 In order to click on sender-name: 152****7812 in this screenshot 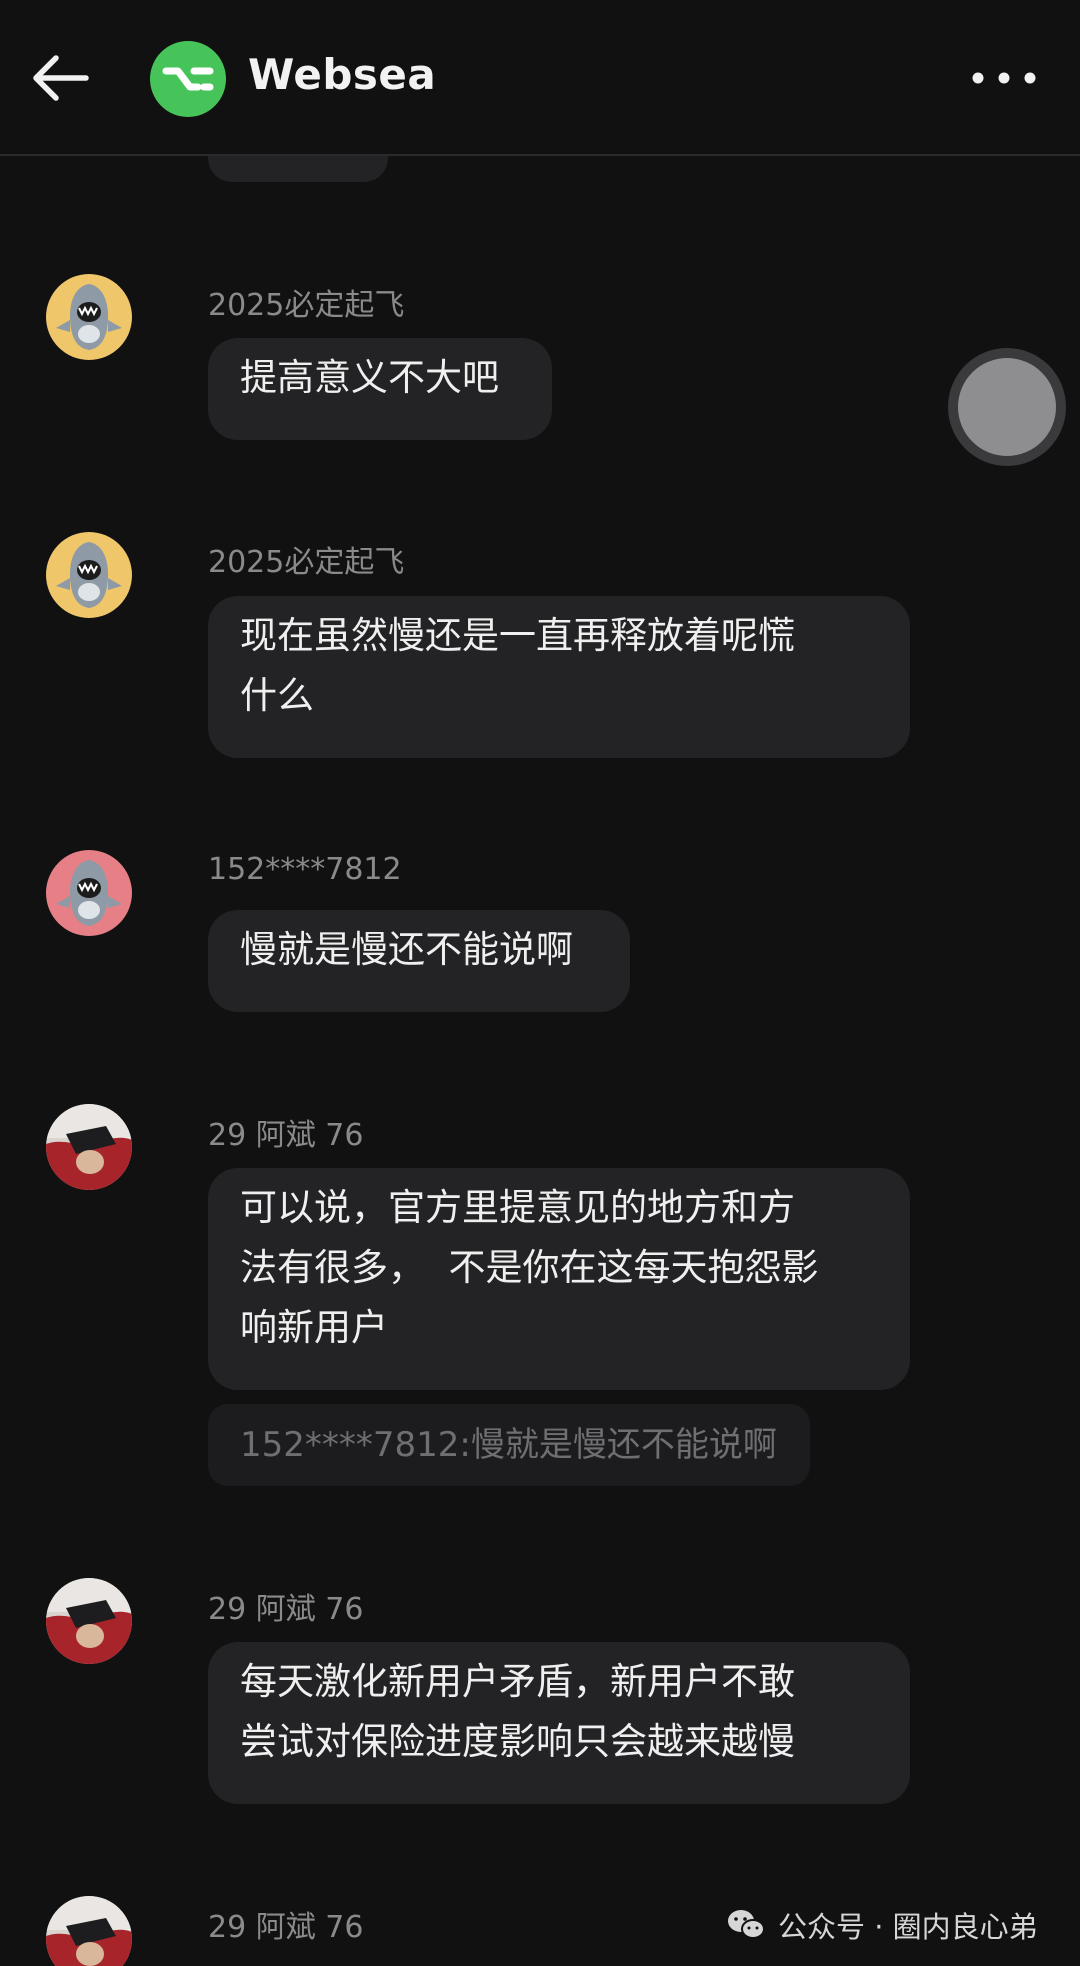, I will do `click(305, 869)`.